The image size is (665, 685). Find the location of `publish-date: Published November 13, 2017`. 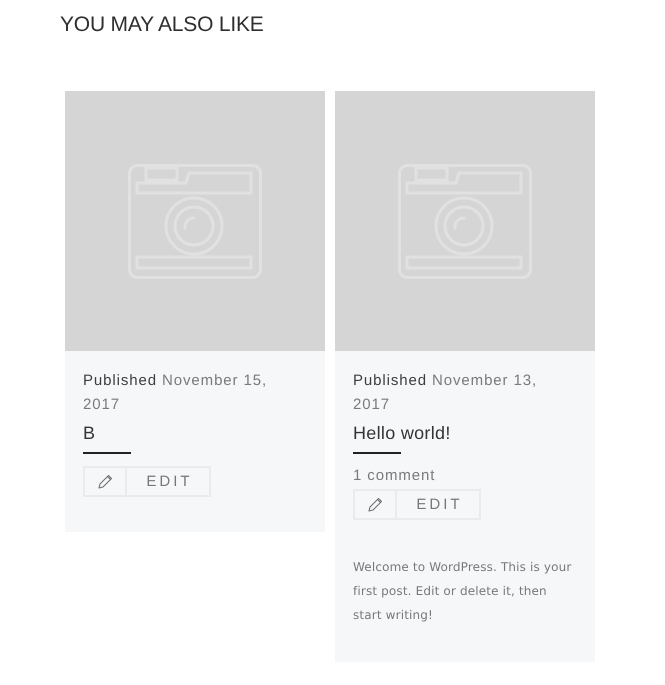

publish-date: Published November 13, 2017 is located at coordinates (445, 393).